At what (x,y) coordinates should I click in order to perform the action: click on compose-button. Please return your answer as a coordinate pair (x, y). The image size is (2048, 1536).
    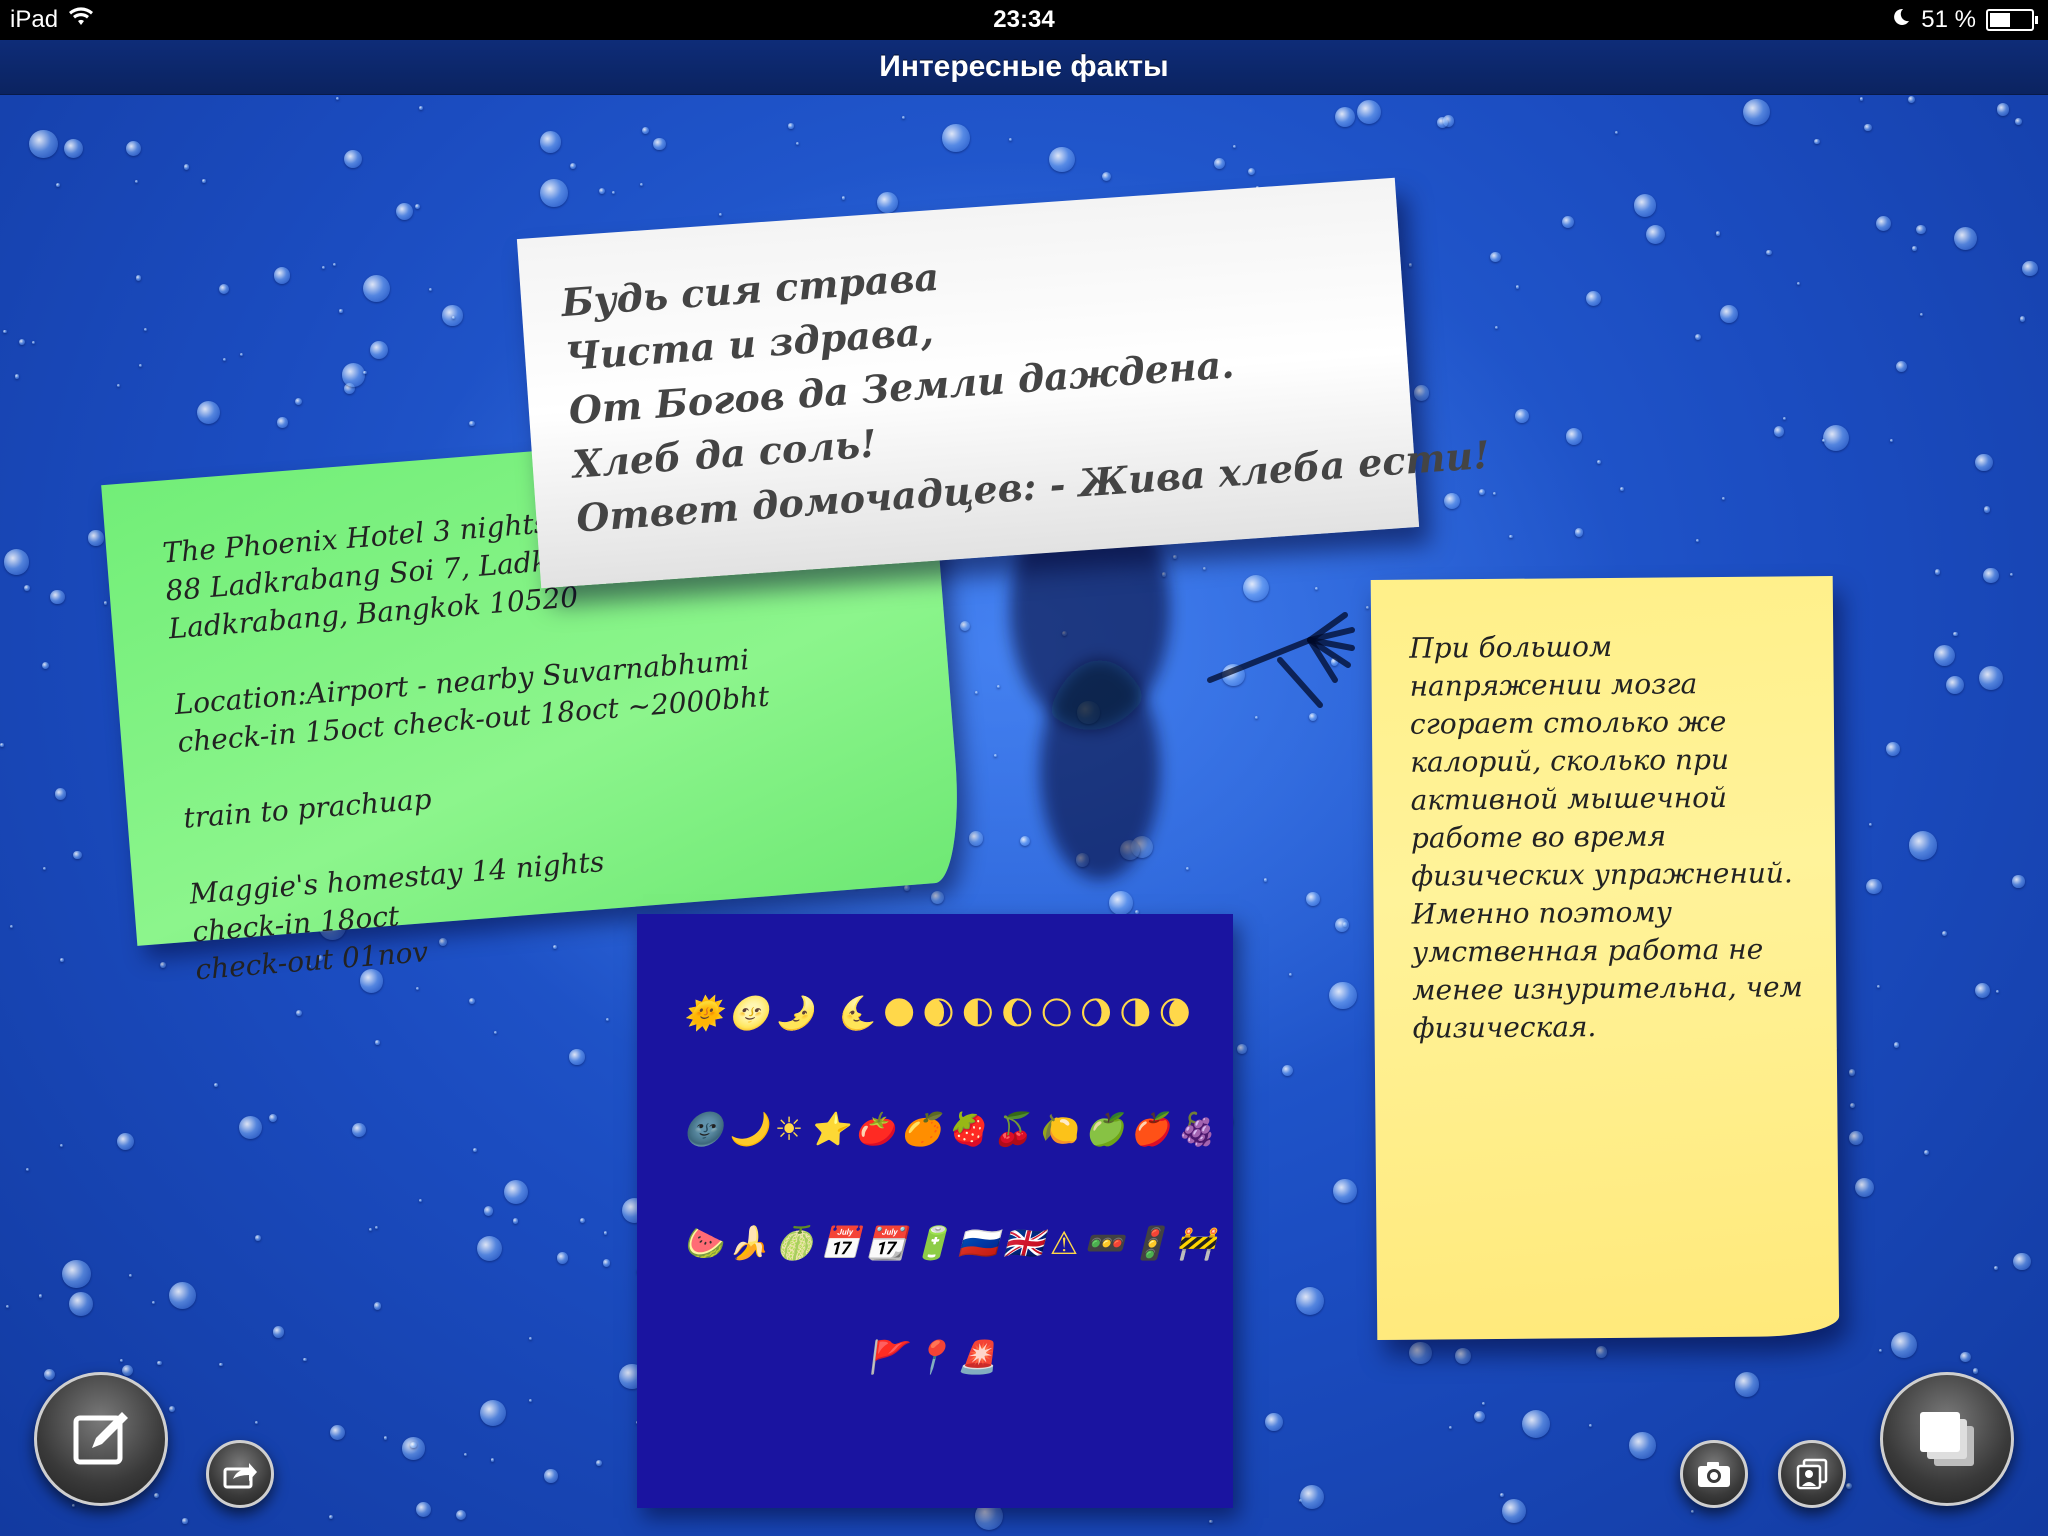
    Looking at the image, I should click on (101, 1439).